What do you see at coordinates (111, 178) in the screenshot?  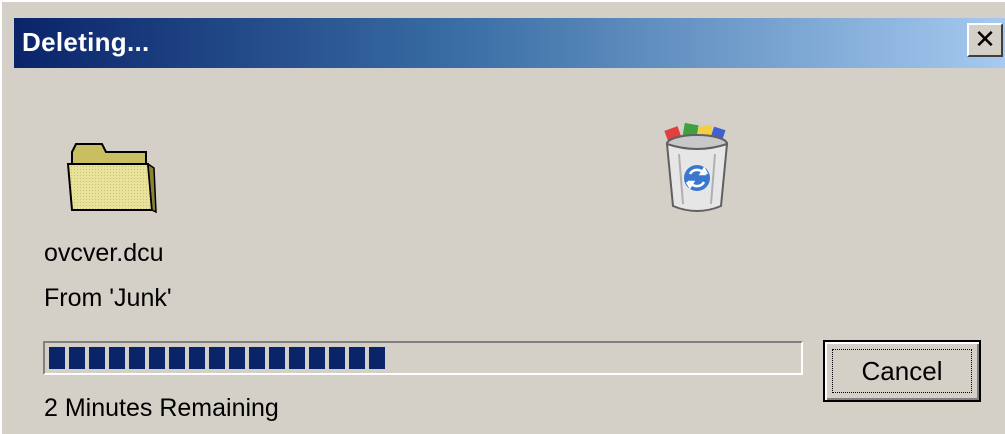 I see `folder-icon` at bounding box center [111, 178].